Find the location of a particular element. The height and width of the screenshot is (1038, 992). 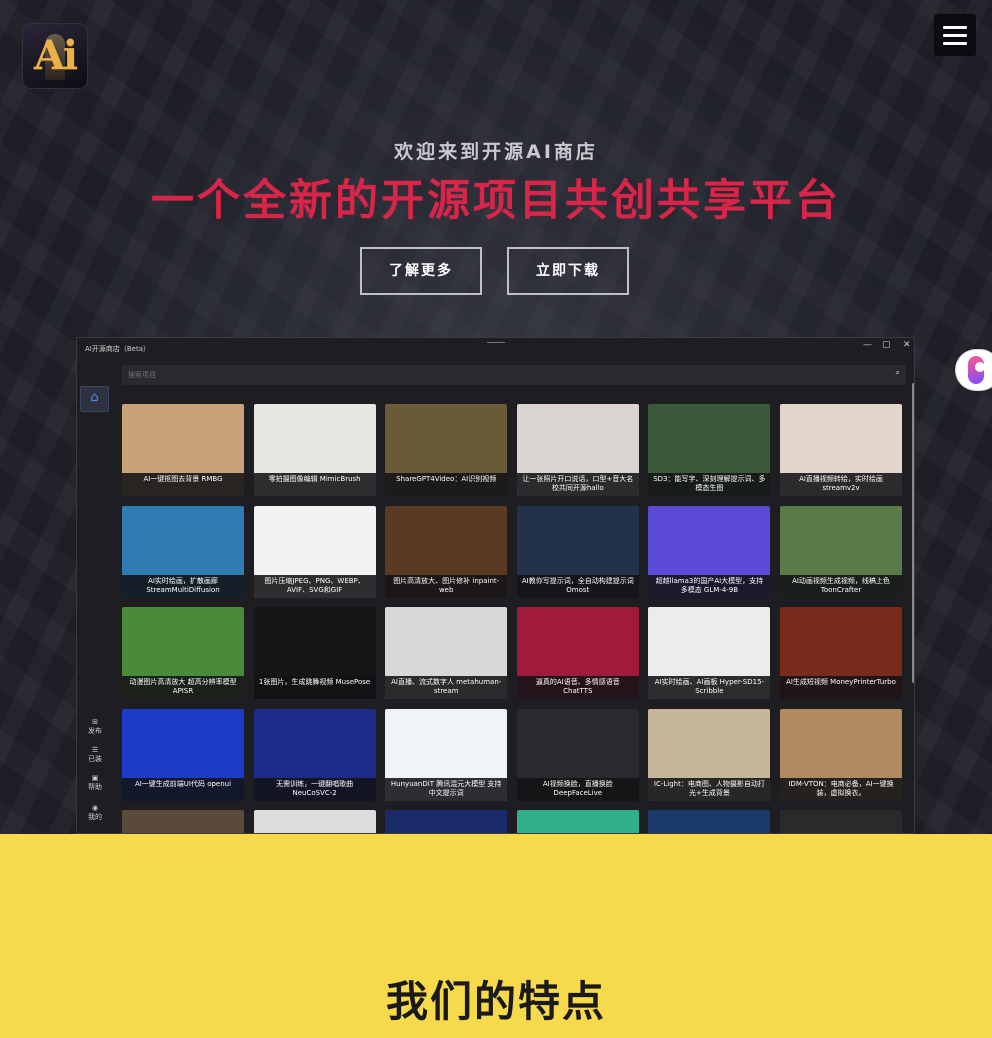

download-button: 立即下载 is located at coordinates (568, 271).